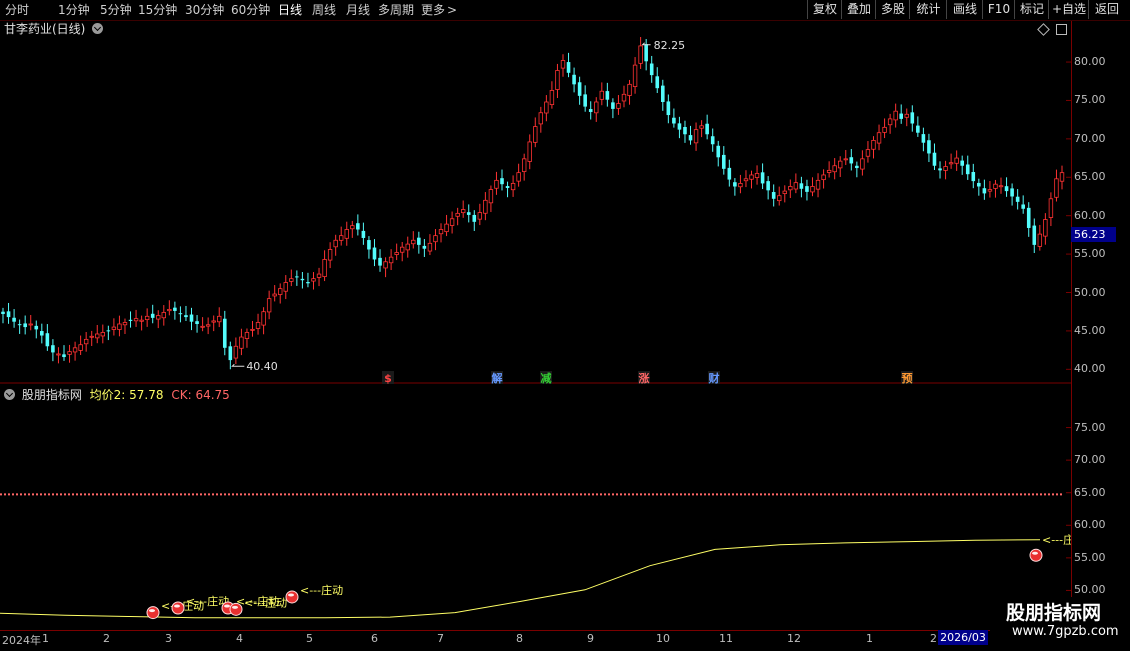  I want to click on date-label: 2, so click(106, 638).